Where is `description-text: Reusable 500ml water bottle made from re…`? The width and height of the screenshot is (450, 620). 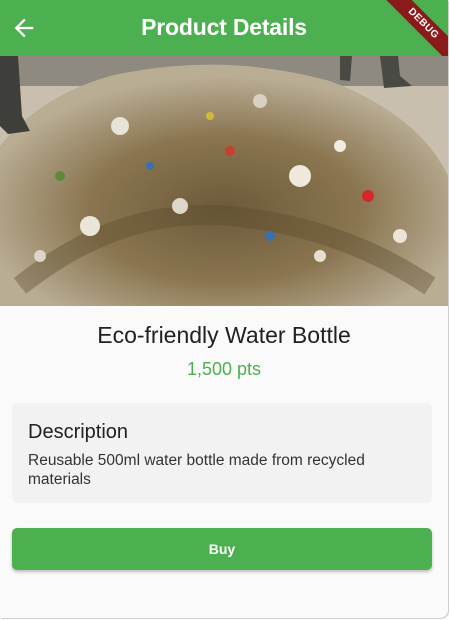 description-text: Reusable 500ml water bottle made from re… is located at coordinates (196, 470).